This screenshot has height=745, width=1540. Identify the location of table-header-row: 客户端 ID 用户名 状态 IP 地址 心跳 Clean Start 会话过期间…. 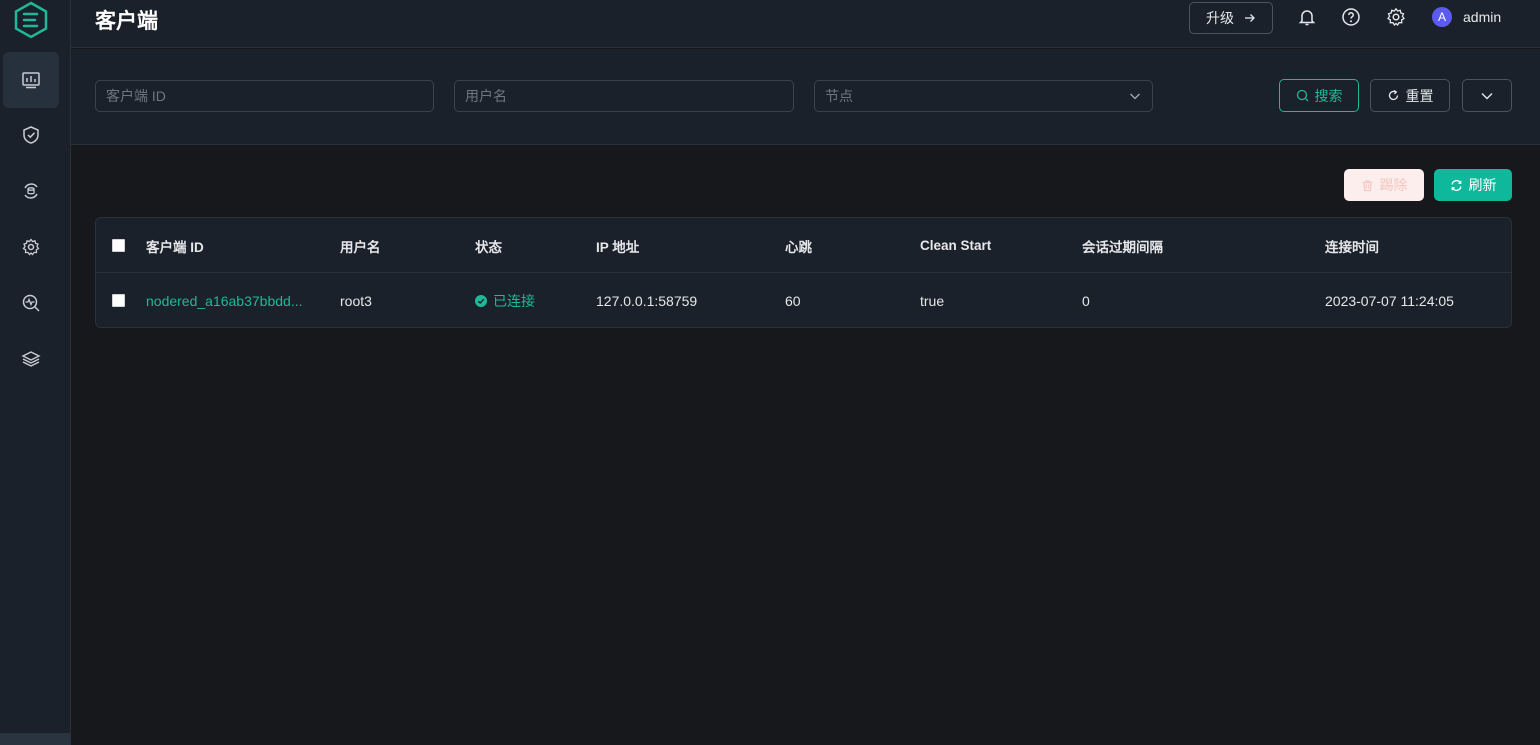
(803, 245).